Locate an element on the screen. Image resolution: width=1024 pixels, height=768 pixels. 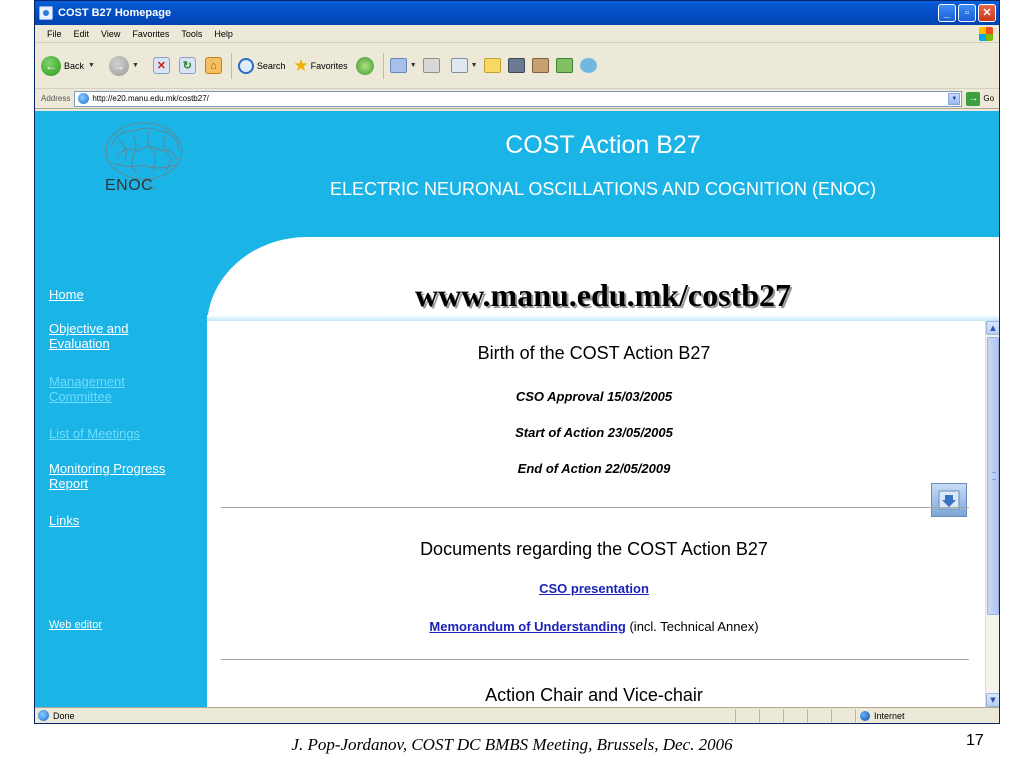
ie-page-icon is located at coordinates (84, 98).